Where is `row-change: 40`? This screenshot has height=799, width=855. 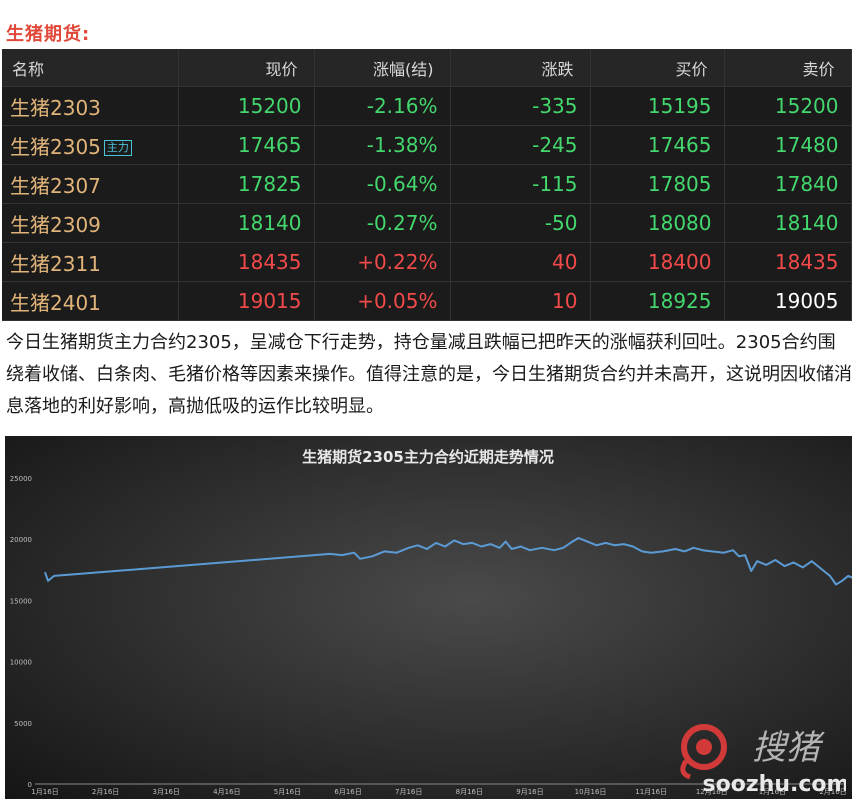 row-change: 40 is located at coordinates (520, 262).